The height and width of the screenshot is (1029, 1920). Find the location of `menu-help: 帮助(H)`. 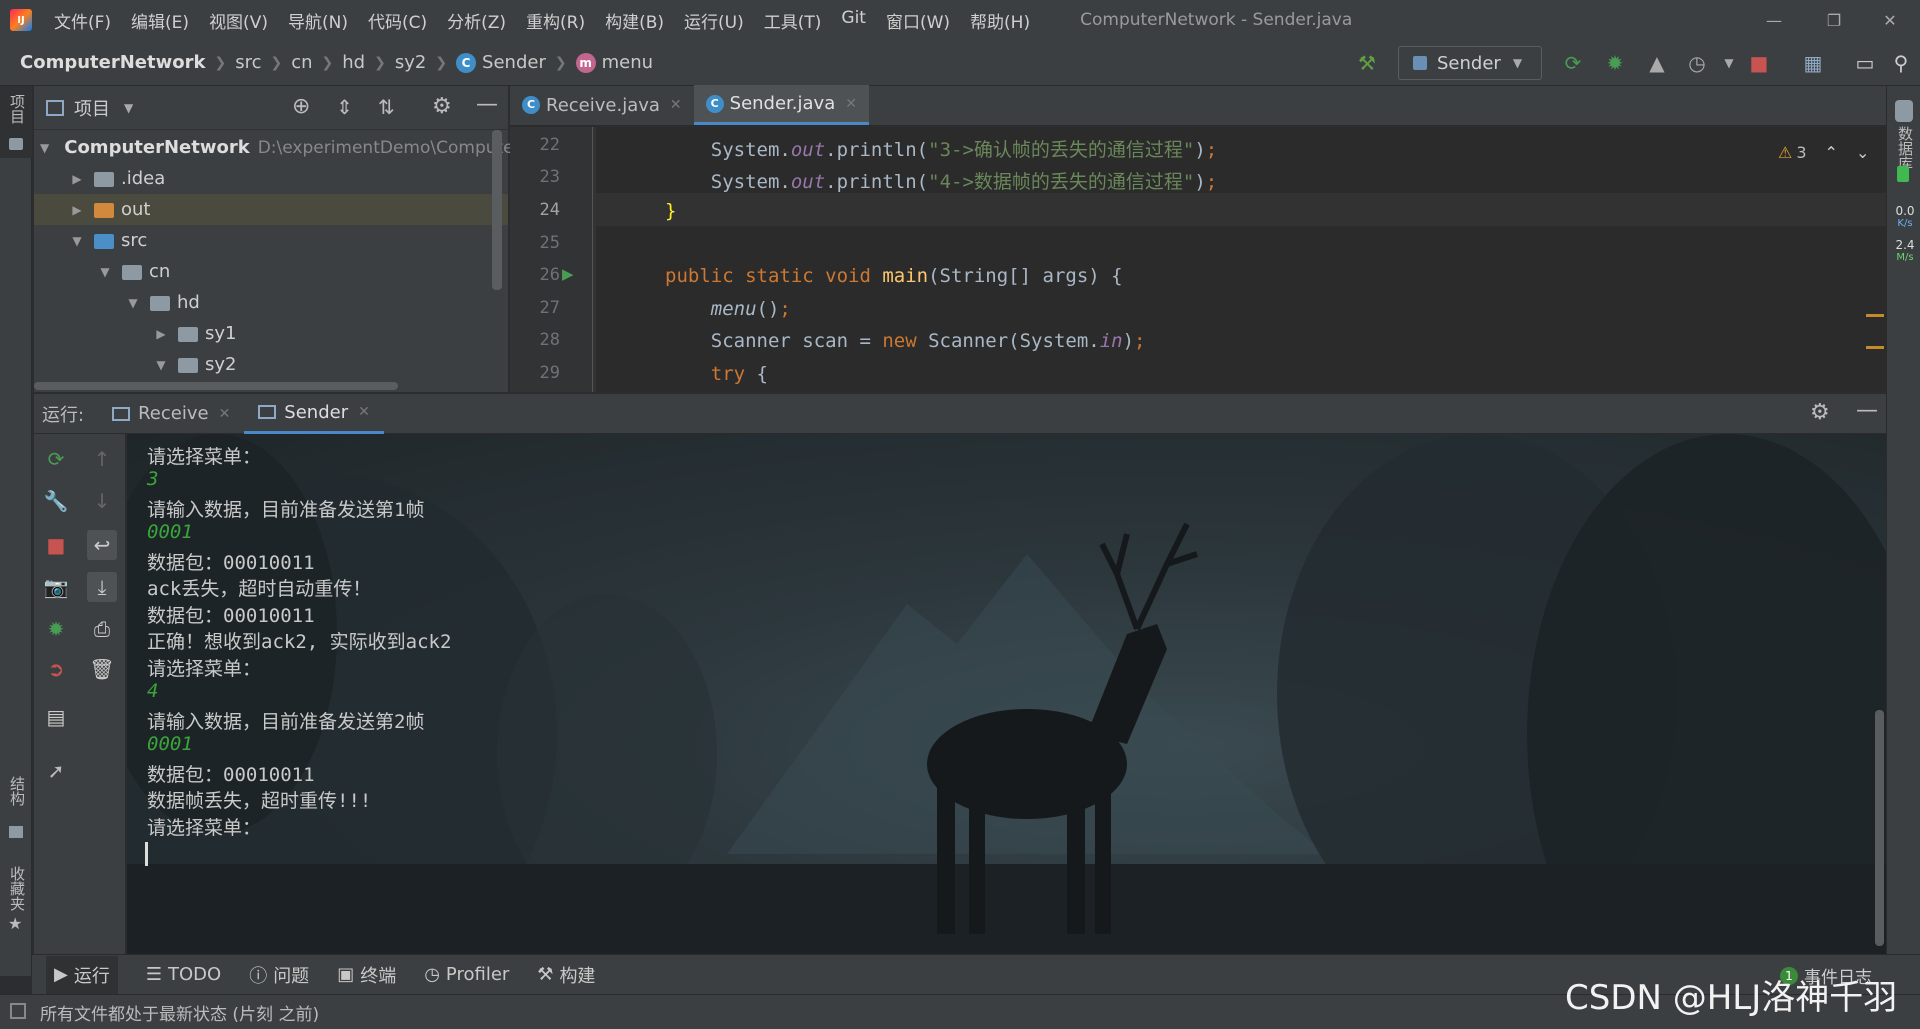

menu-help: 帮助(H) is located at coordinates (1000, 20).